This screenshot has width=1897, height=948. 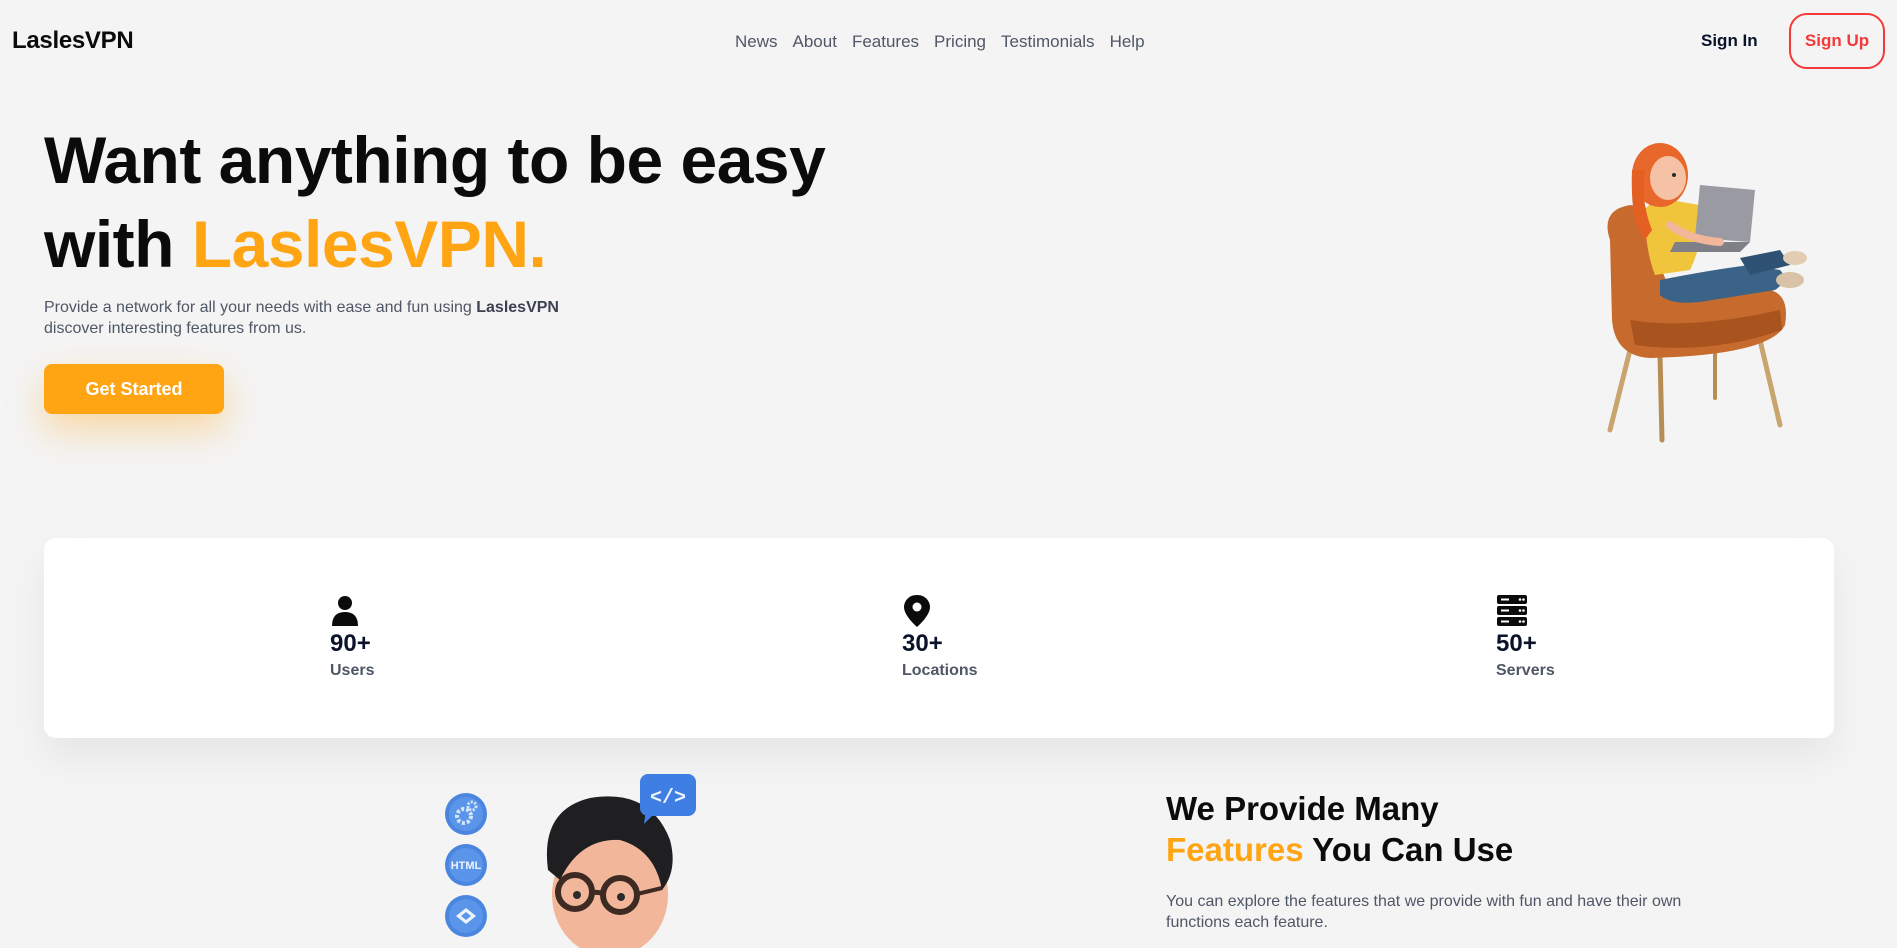 I want to click on features-illustration: HTML </>, so click(x=570, y=861).